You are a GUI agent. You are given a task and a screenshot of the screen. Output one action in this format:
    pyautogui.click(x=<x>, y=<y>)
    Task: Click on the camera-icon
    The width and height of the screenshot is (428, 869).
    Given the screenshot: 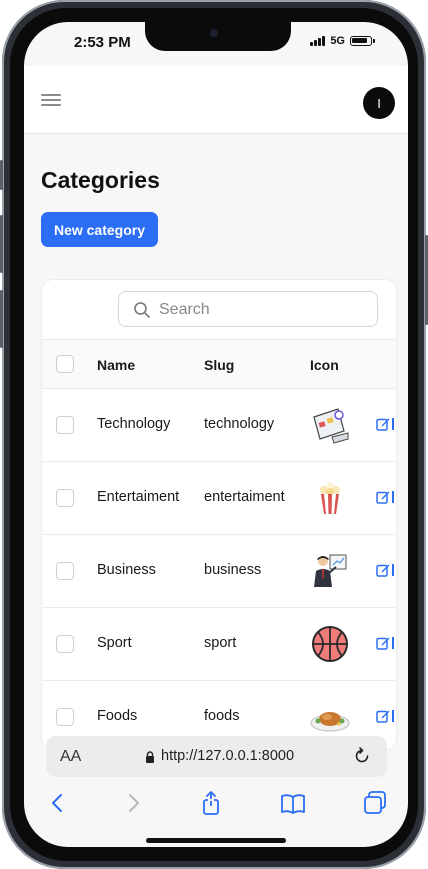 What is the action you would take?
    pyautogui.click(x=214, y=33)
    